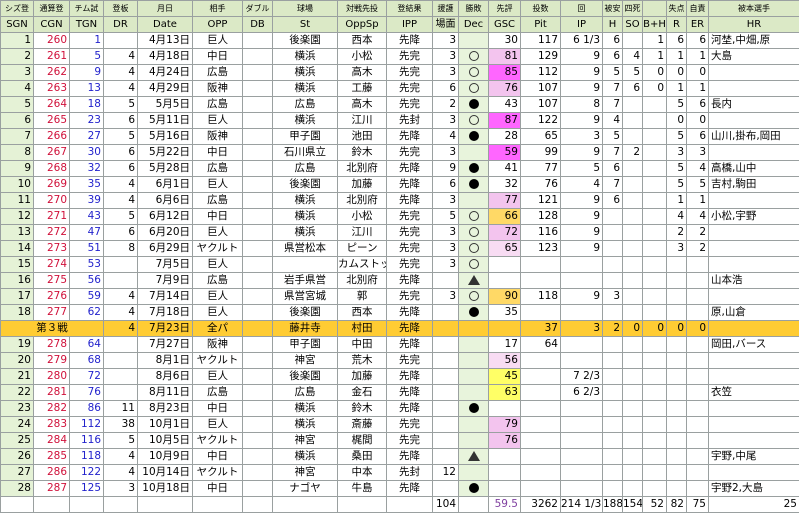 Image resolution: width=799 pixels, height=513 pixels. What do you see at coordinates (165, 328) in the screenshot?
I see `cell-date: 7月23日` at bounding box center [165, 328].